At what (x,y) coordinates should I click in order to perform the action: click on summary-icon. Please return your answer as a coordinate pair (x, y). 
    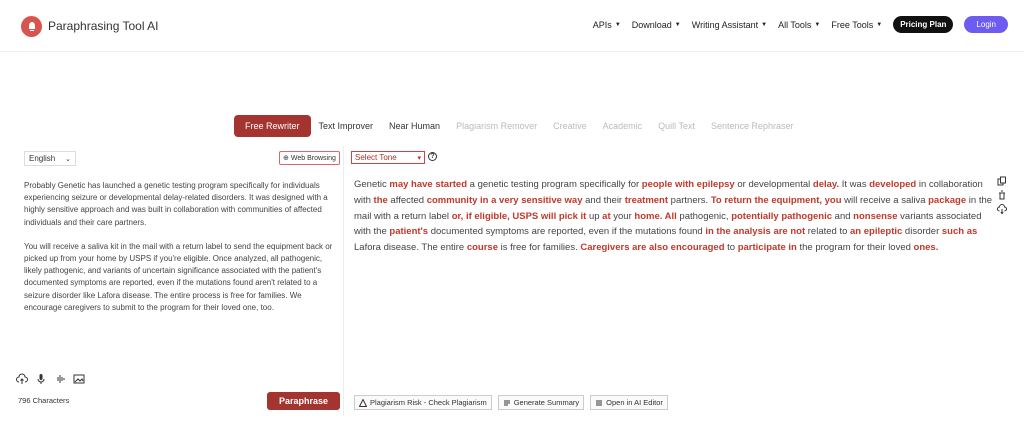
    Looking at the image, I should click on (506, 402).